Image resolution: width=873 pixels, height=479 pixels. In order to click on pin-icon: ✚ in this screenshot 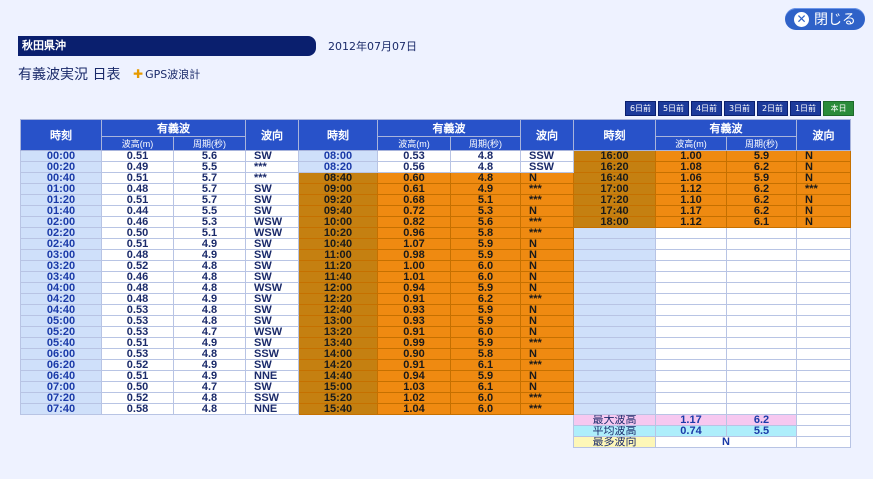, I will do `click(138, 74)`.